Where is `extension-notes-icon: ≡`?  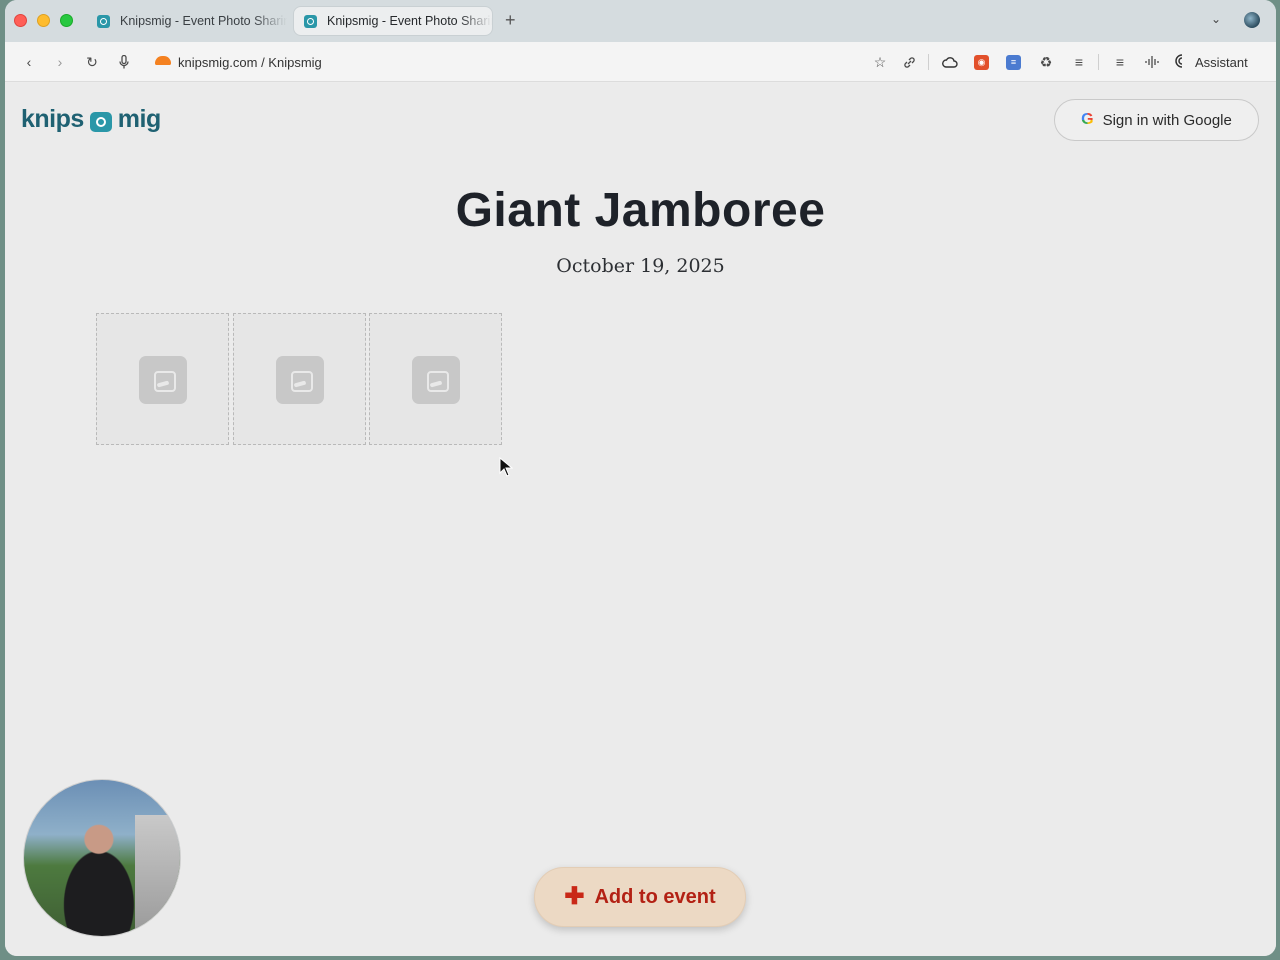
extension-notes-icon: ≡ is located at coordinates (1013, 62).